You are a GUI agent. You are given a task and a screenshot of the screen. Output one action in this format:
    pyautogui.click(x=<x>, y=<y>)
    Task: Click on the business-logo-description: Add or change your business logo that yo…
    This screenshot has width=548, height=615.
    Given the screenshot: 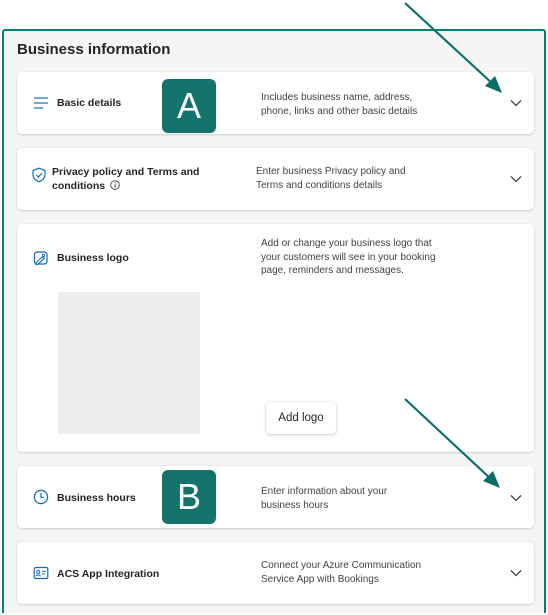 What is the action you would take?
    pyautogui.click(x=348, y=257)
    